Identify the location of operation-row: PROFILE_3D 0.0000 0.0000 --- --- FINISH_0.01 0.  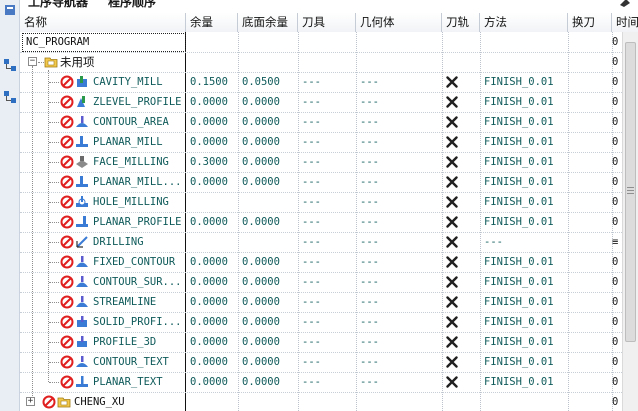
(321, 342).